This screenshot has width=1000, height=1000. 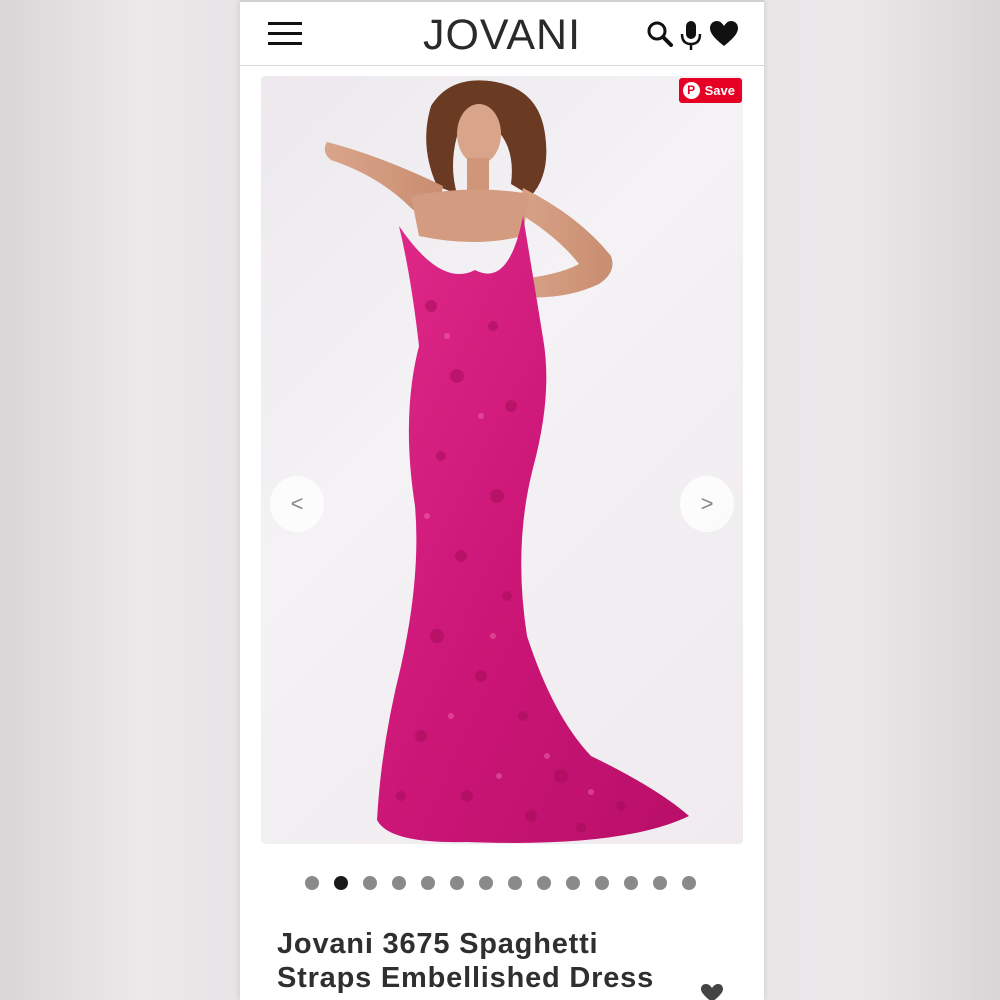 I want to click on heart-icon, so click(x=724, y=34).